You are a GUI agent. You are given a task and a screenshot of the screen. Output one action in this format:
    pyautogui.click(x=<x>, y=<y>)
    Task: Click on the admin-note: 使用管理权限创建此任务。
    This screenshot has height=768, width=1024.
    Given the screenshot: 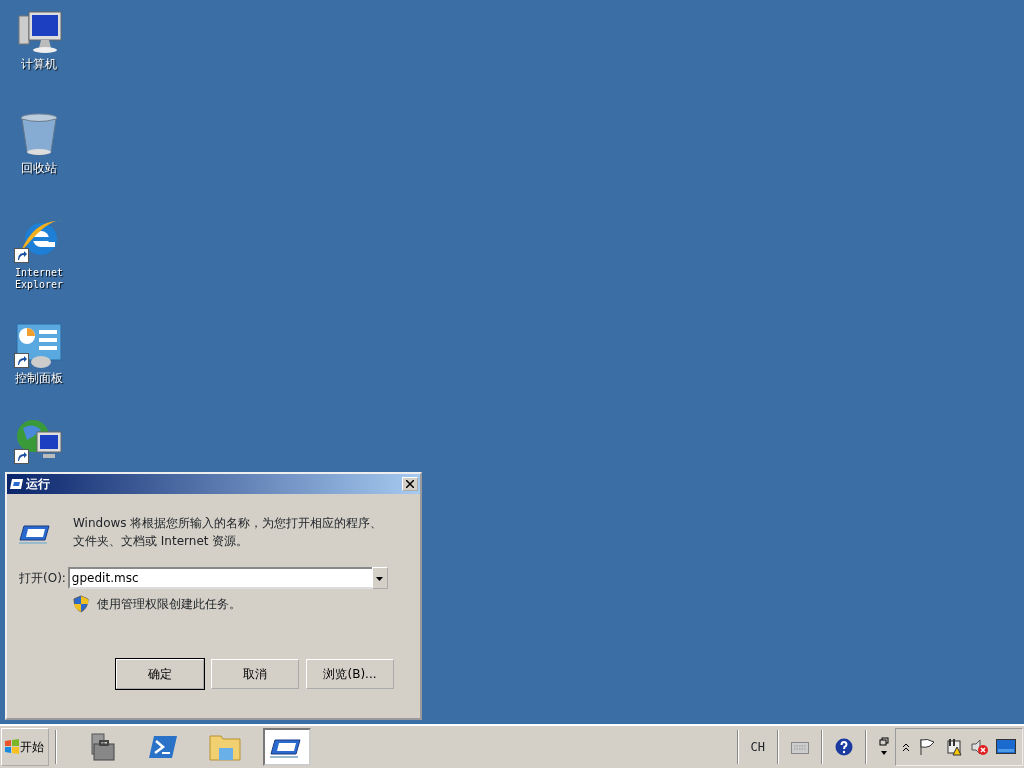 What is the action you would take?
    pyautogui.click(x=169, y=604)
    